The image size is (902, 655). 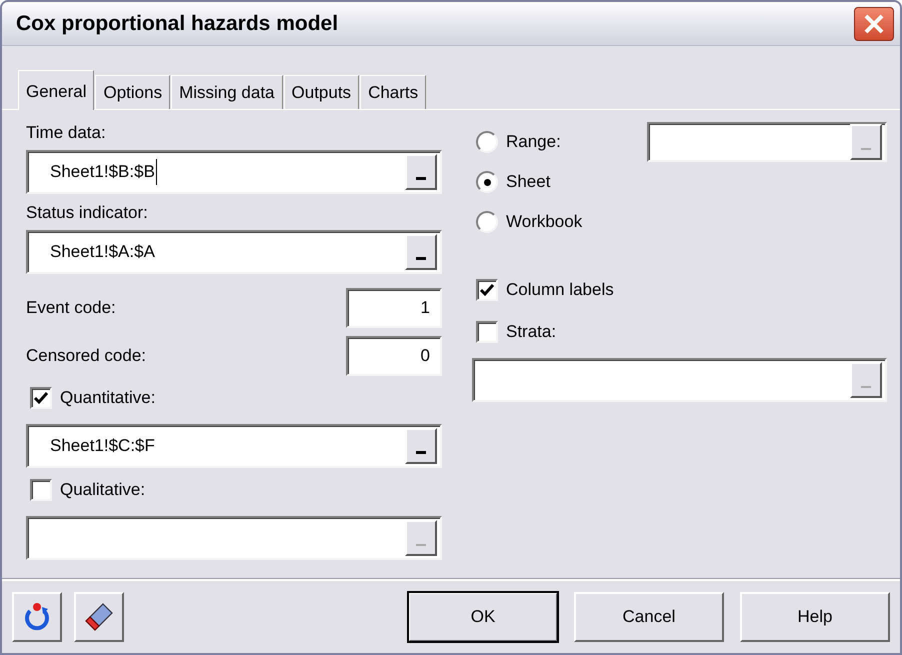 I want to click on range-value: Sheet1!$C:$F, so click(x=102, y=446).